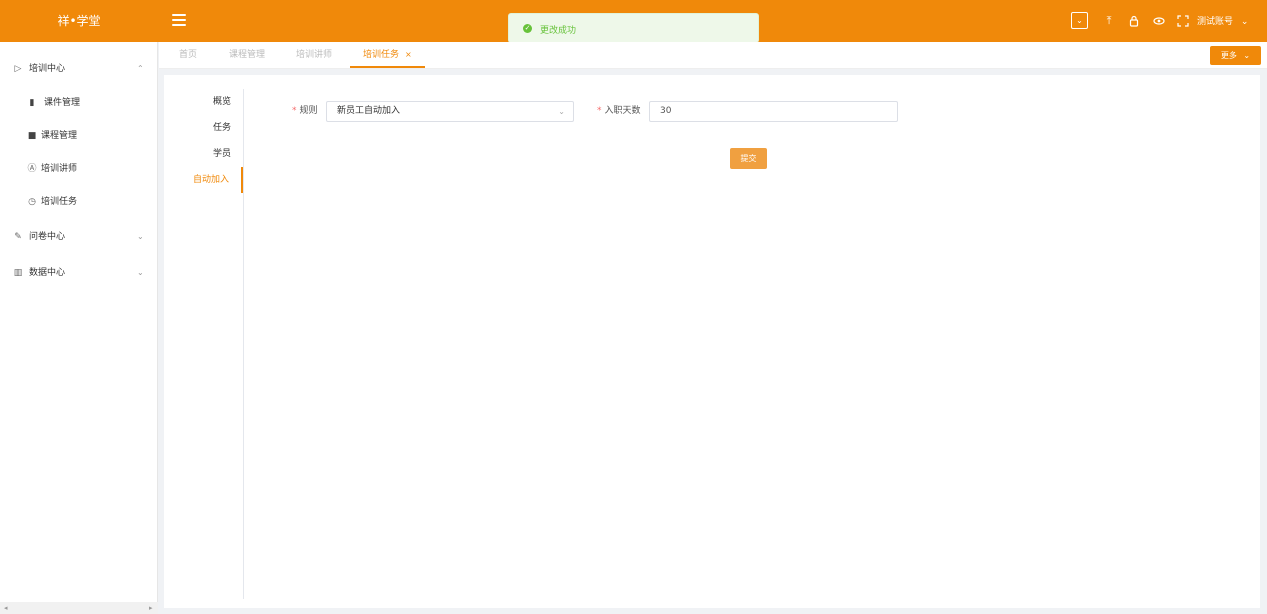 The image size is (1267, 614). What do you see at coordinates (1183, 21) in the screenshot?
I see `fullscreen-icon` at bounding box center [1183, 21].